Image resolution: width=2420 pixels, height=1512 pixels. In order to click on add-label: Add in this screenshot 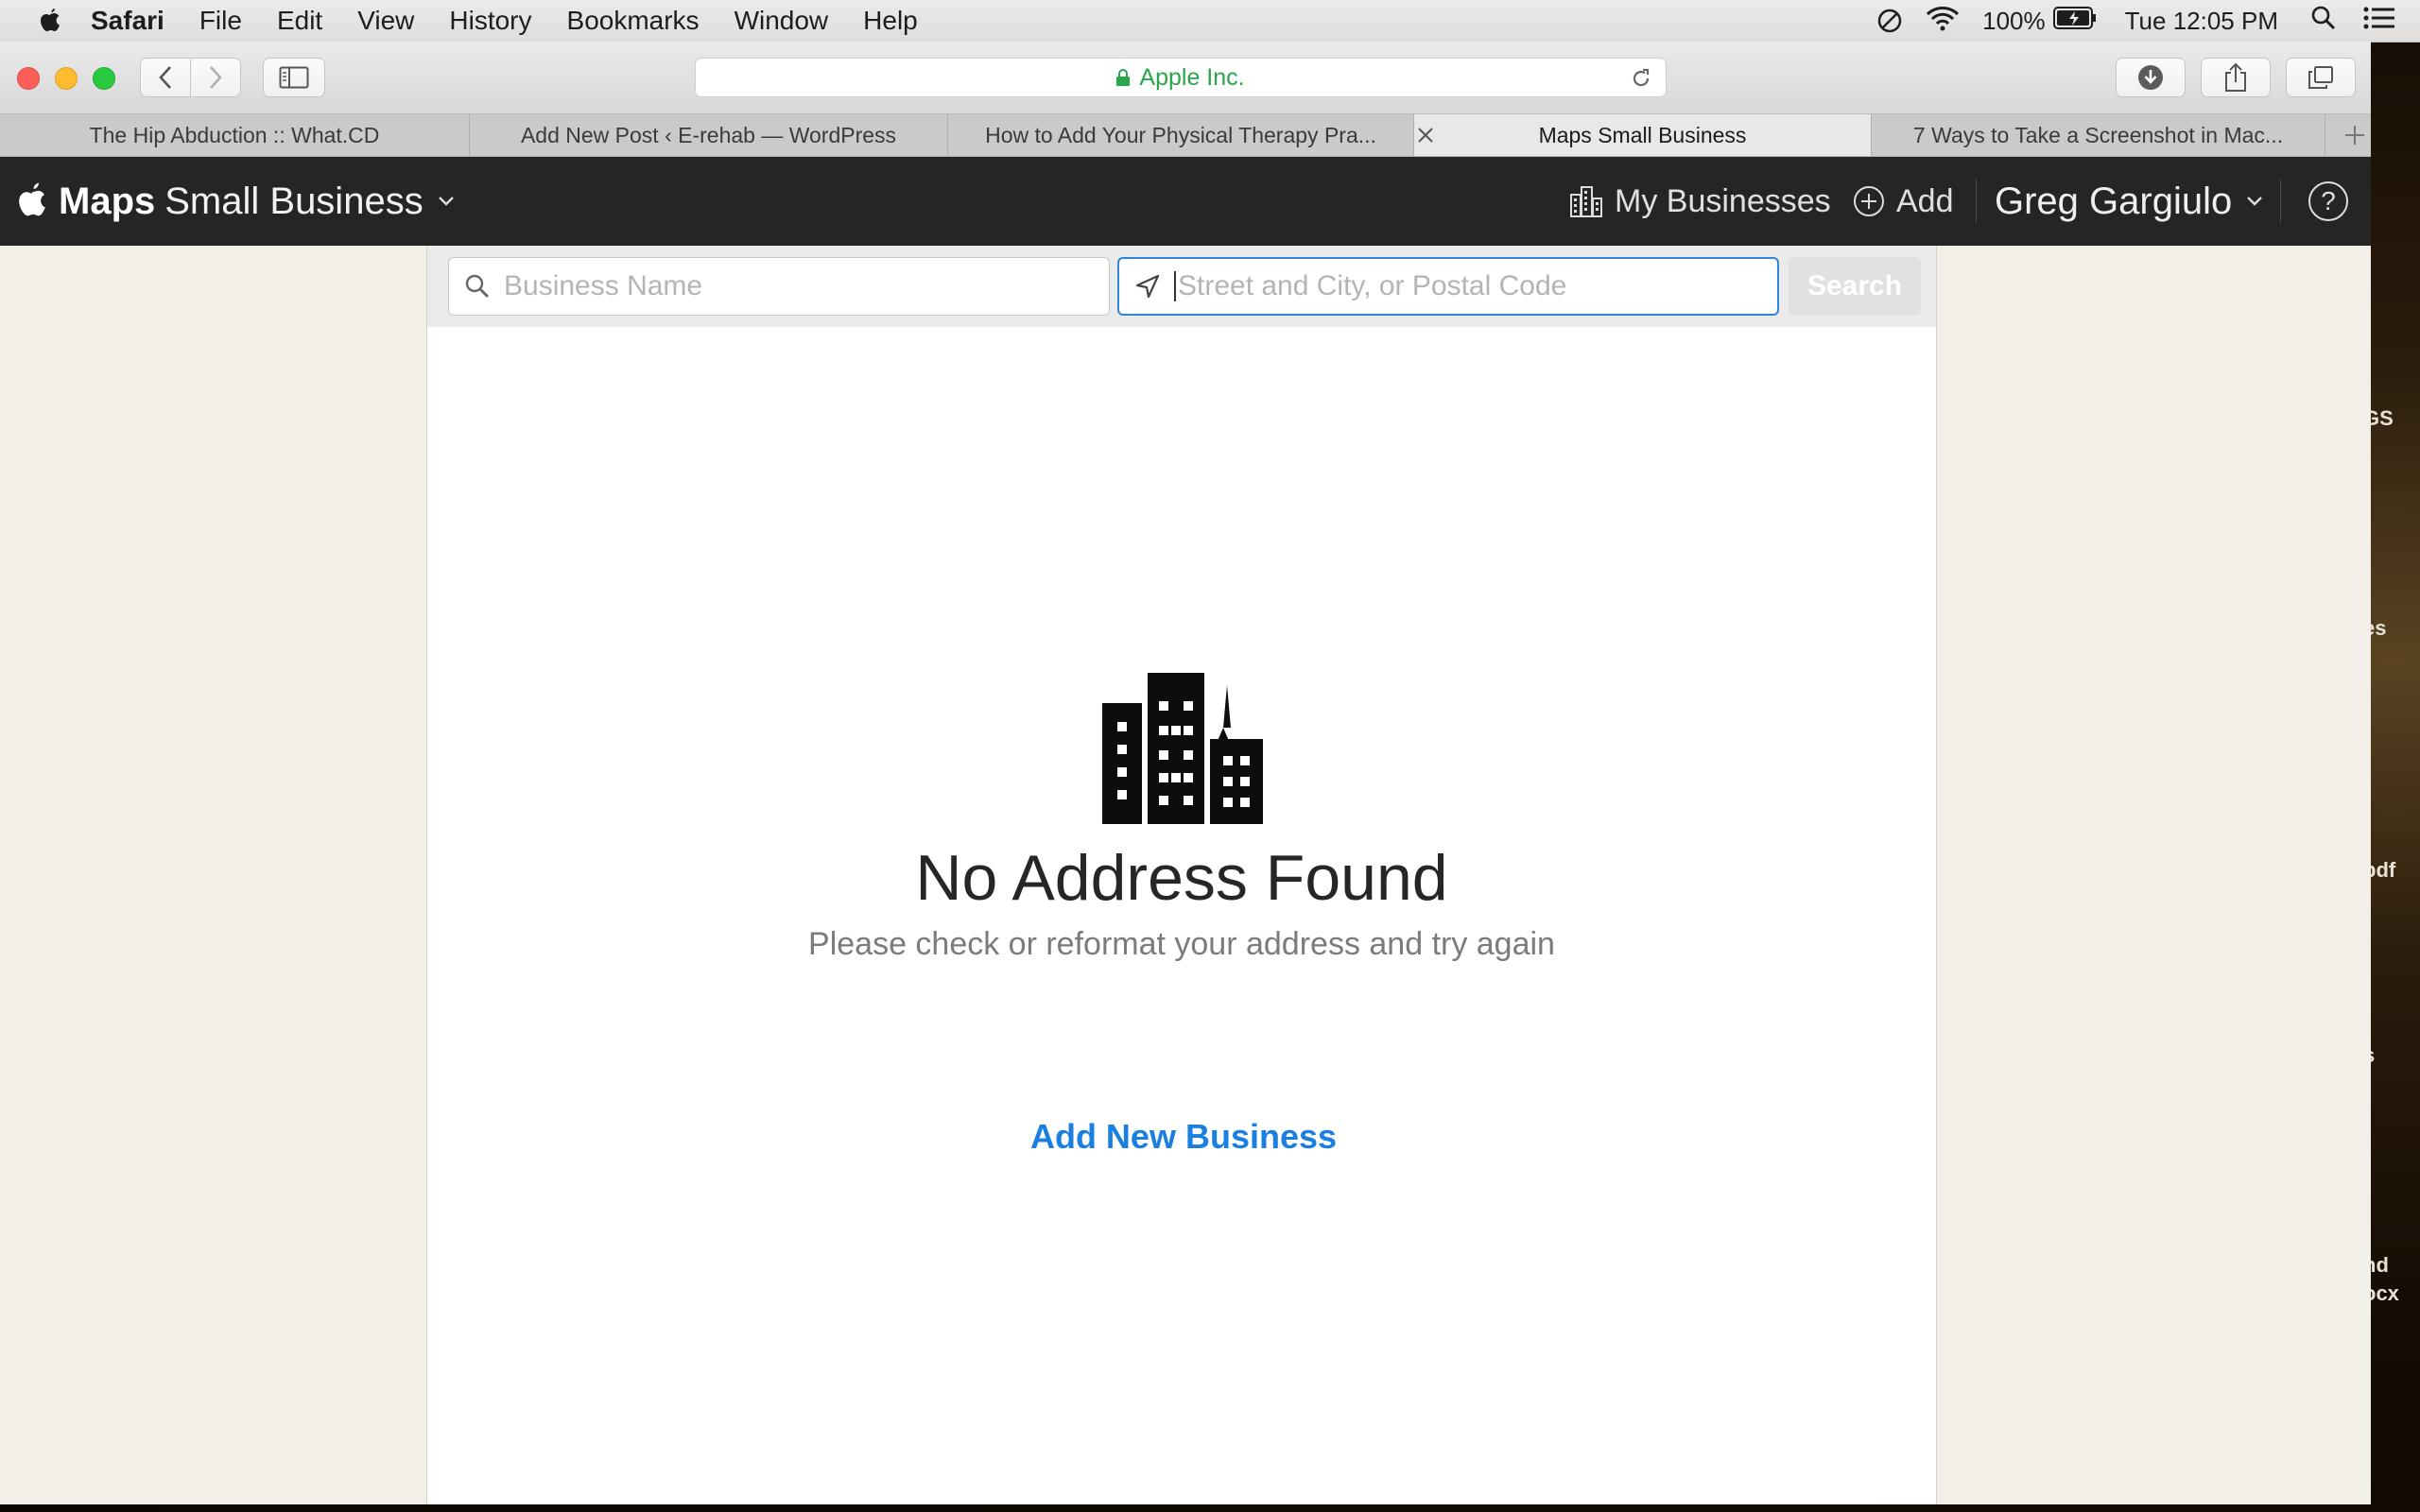, I will do `click(1925, 200)`.